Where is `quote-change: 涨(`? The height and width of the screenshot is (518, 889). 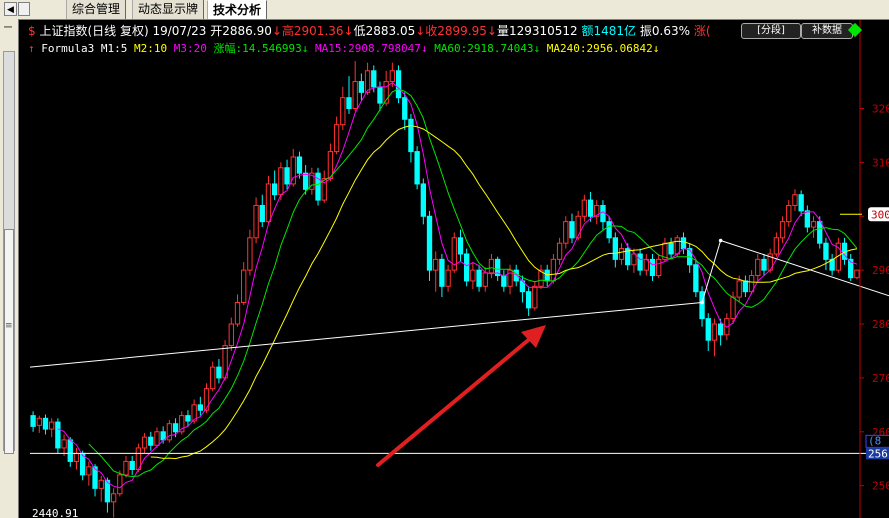
quote-change: 涨( is located at coordinates (702, 31).